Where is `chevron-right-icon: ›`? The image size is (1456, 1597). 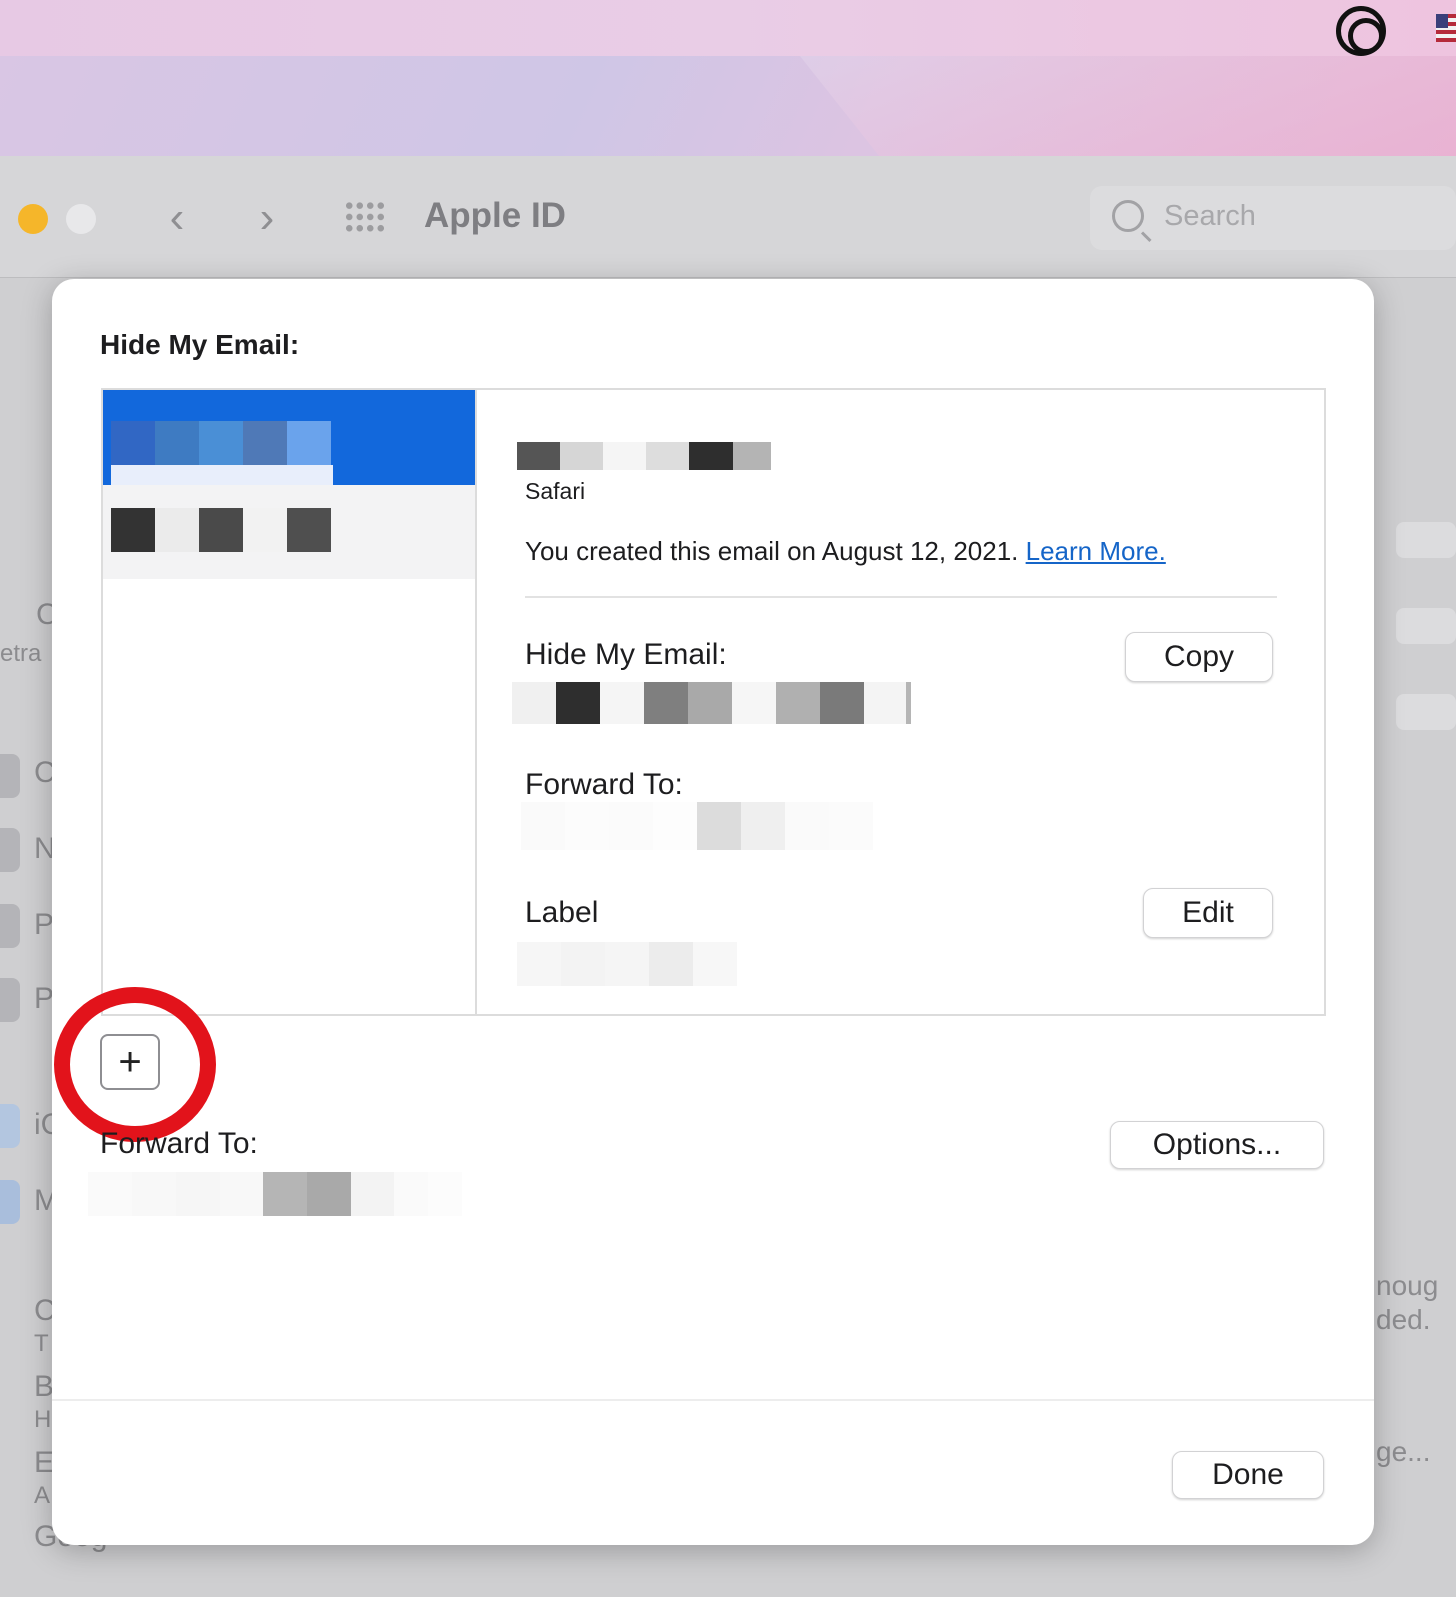
chevron-right-icon: › is located at coordinates (267, 218).